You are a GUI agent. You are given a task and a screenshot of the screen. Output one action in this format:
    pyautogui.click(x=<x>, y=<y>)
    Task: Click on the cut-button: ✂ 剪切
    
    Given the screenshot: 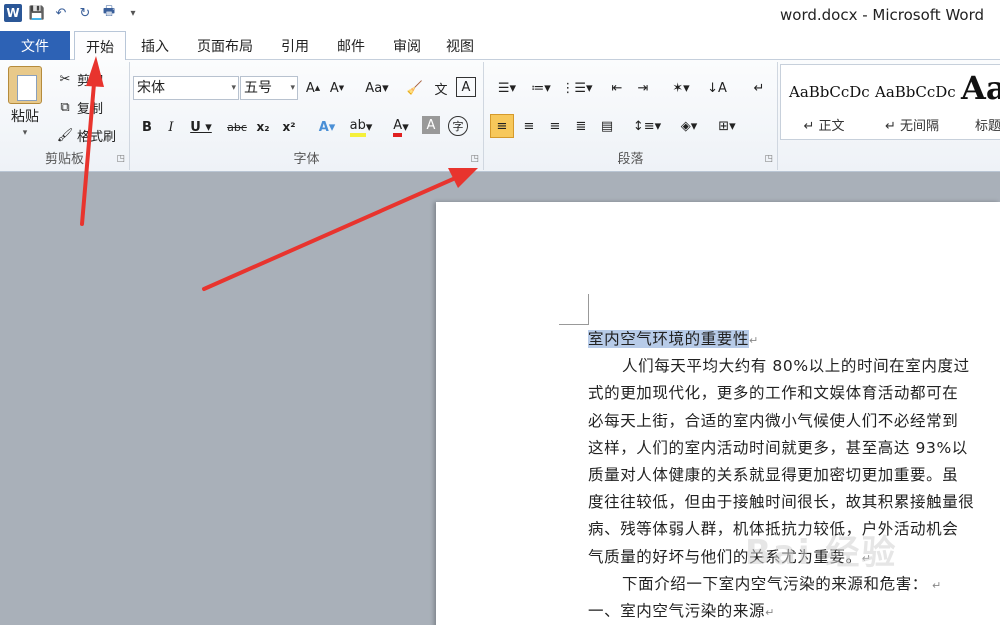 What is the action you would take?
    pyautogui.click(x=79, y=79)
    